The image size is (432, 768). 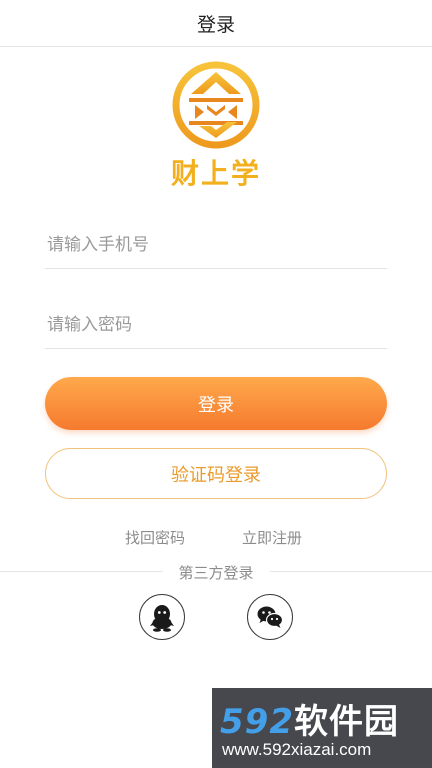 What do you see at coordinates (297, 749) in the screenshot?
I see `watermark-url: www.592xiazai.com` at bounding box center [297, 749].